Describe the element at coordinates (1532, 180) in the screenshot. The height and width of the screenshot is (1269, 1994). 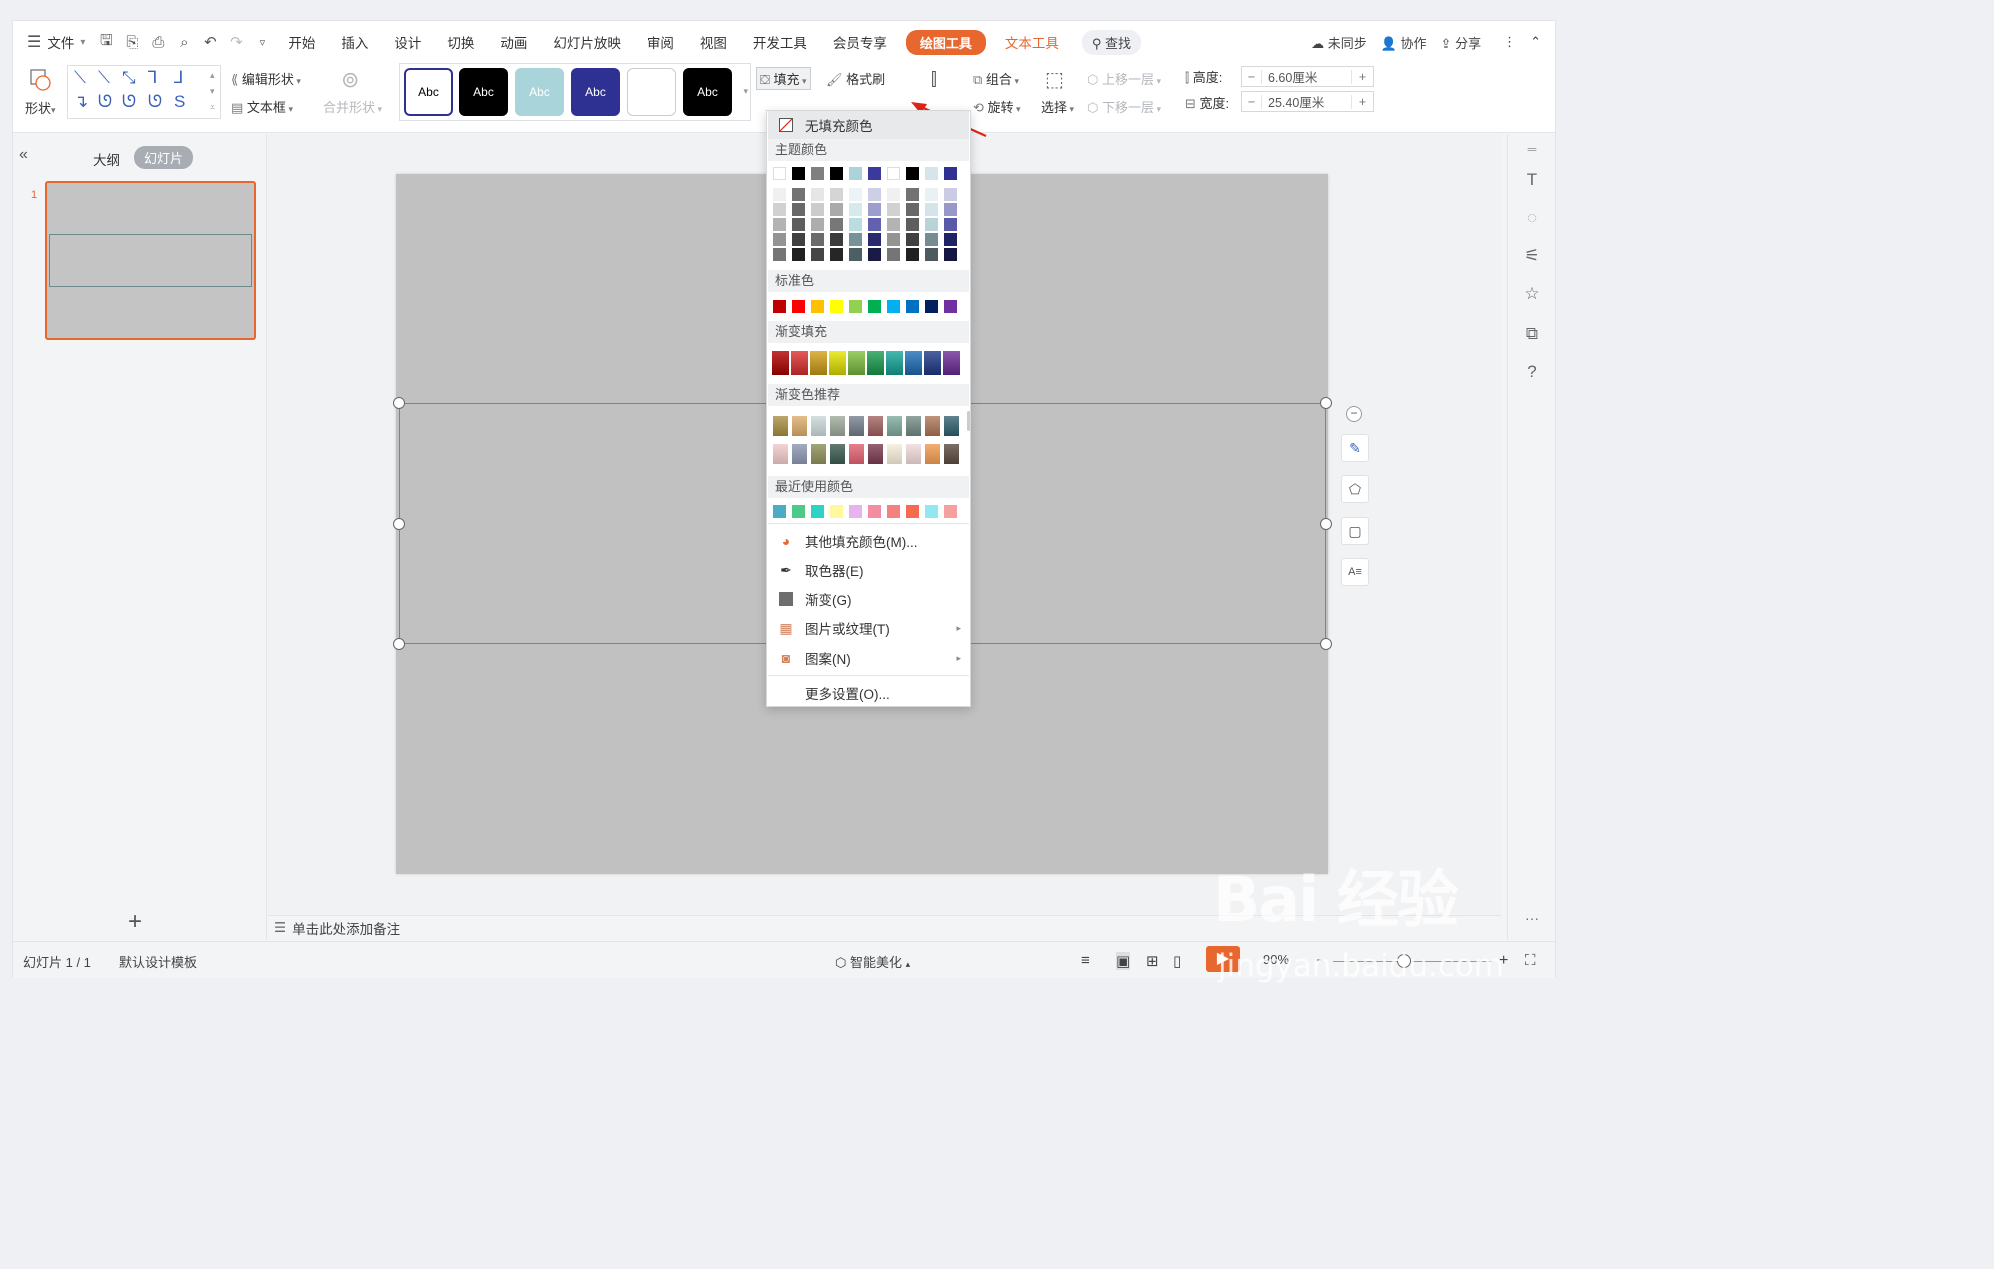
I see `text-format-icon: T` at that location.